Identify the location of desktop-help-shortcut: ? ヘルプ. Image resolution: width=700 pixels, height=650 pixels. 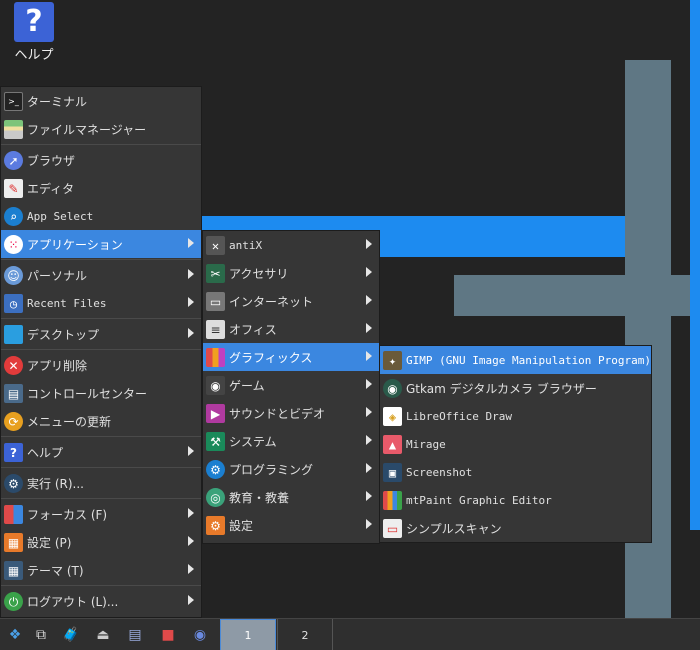
(34, 32).